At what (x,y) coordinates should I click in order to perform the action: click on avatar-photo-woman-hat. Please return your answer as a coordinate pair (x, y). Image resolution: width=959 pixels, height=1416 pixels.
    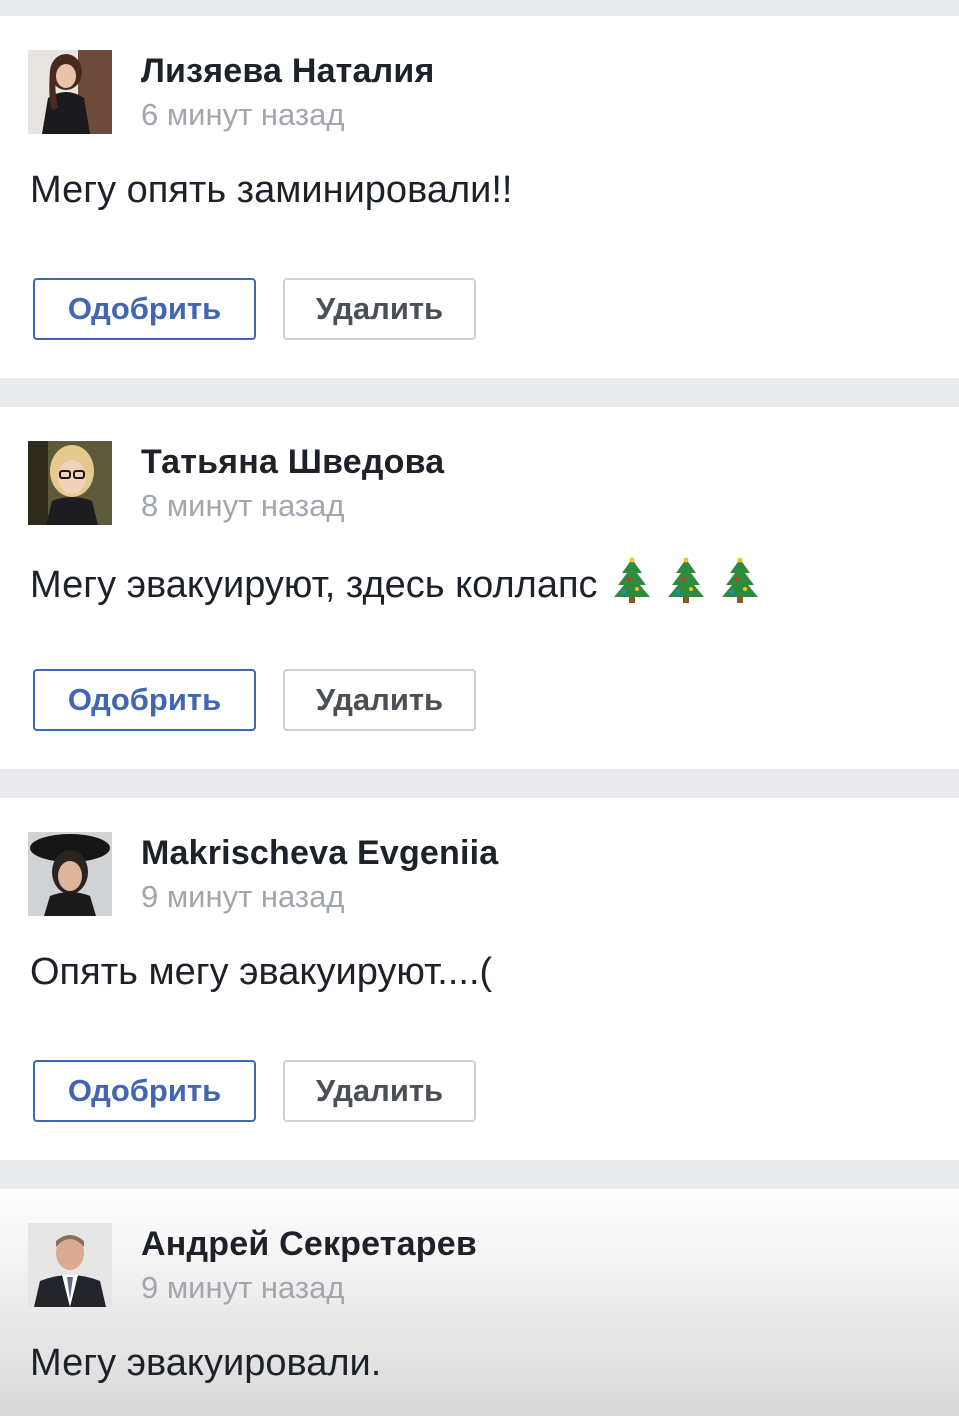
    Looking at the image, I should click on (70, 874).